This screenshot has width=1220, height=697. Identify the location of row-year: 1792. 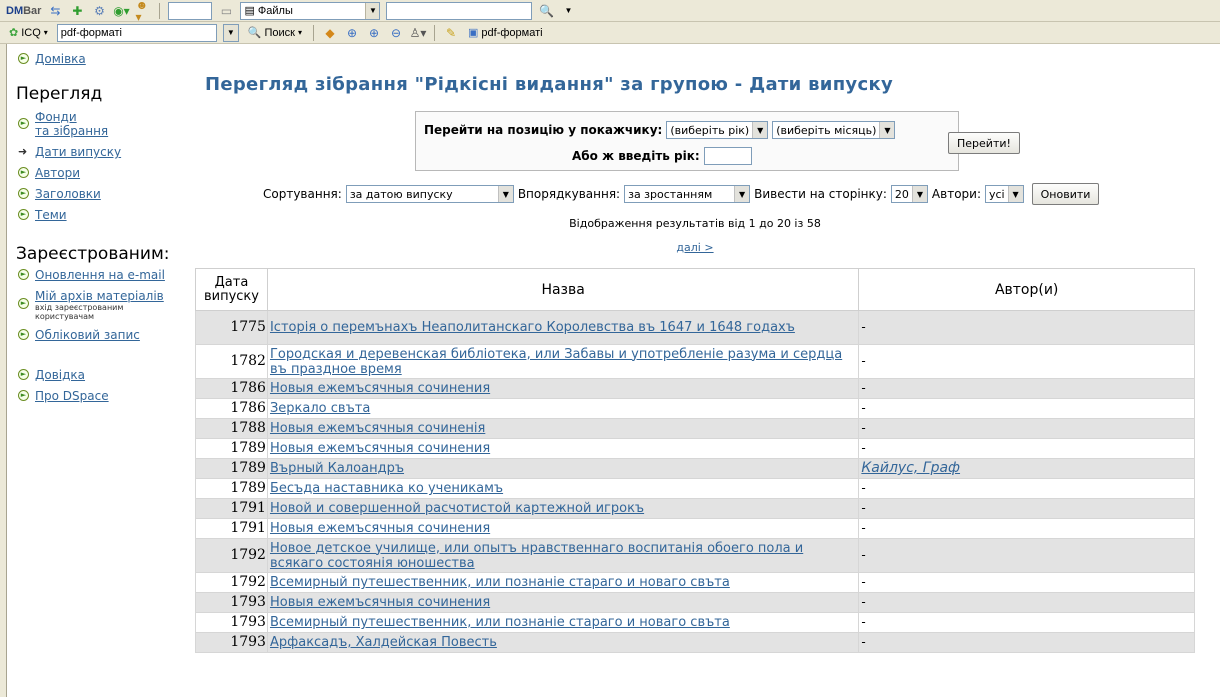
(231, 555).